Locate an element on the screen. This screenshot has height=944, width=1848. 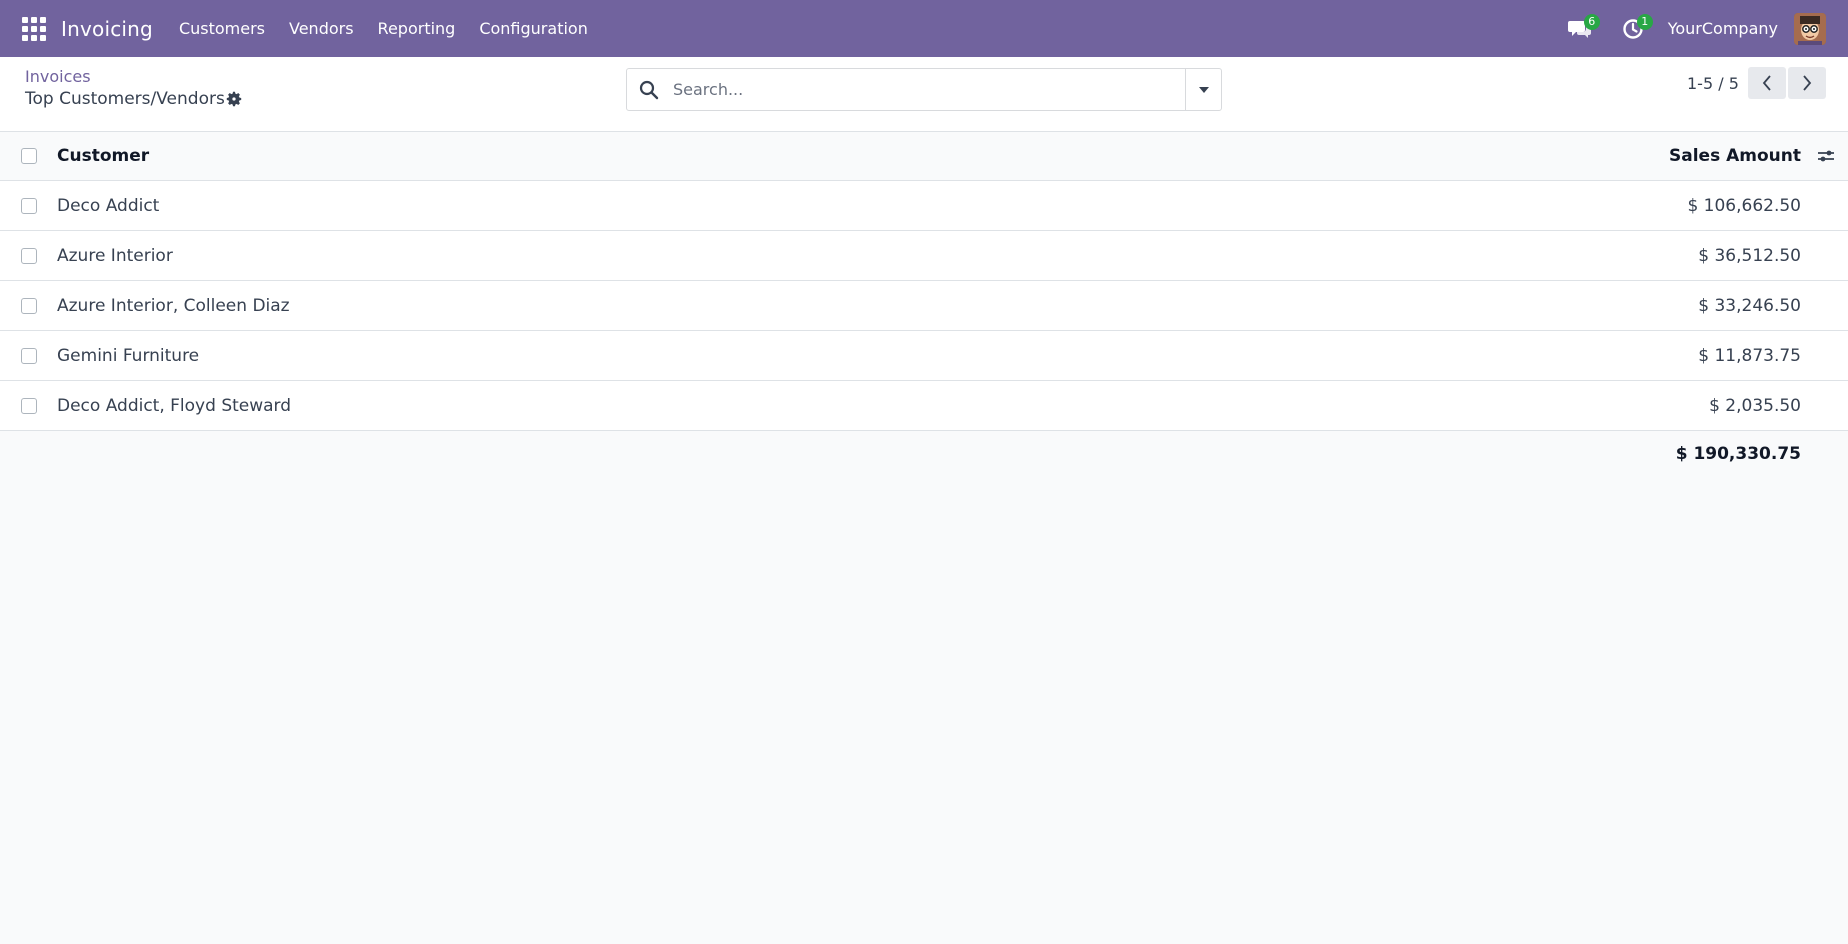
sliders-icon is located at coordinates (1826, 156).